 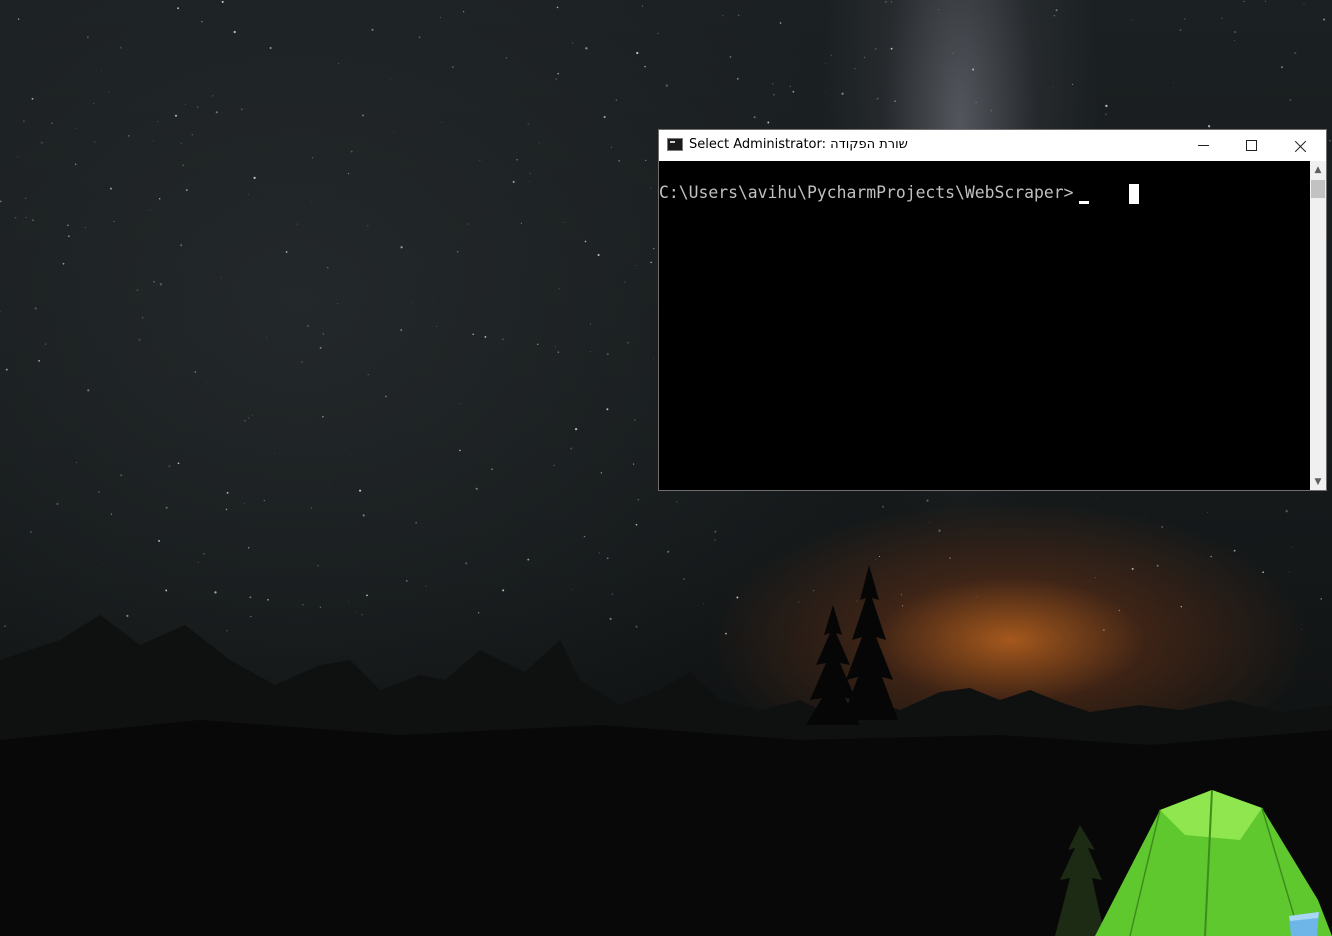 What do you see at coordinates (1304, 924) in the screenshot?
I see `recycle-bin-icon` at bounding box center [1304, 924].